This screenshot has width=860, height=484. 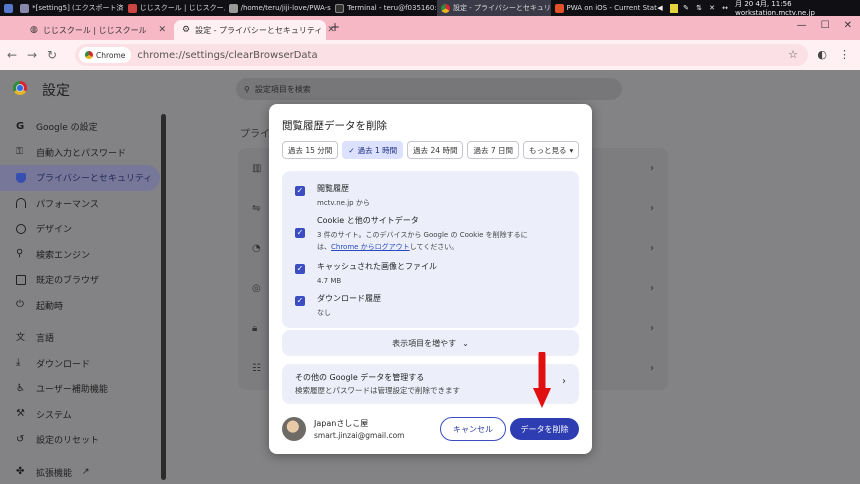 What do you see at coordinates (85, 364) in the screenshot?
I see `sidebar-item-download: ⤓ ダウンロード` at bounding box center [85, 364].